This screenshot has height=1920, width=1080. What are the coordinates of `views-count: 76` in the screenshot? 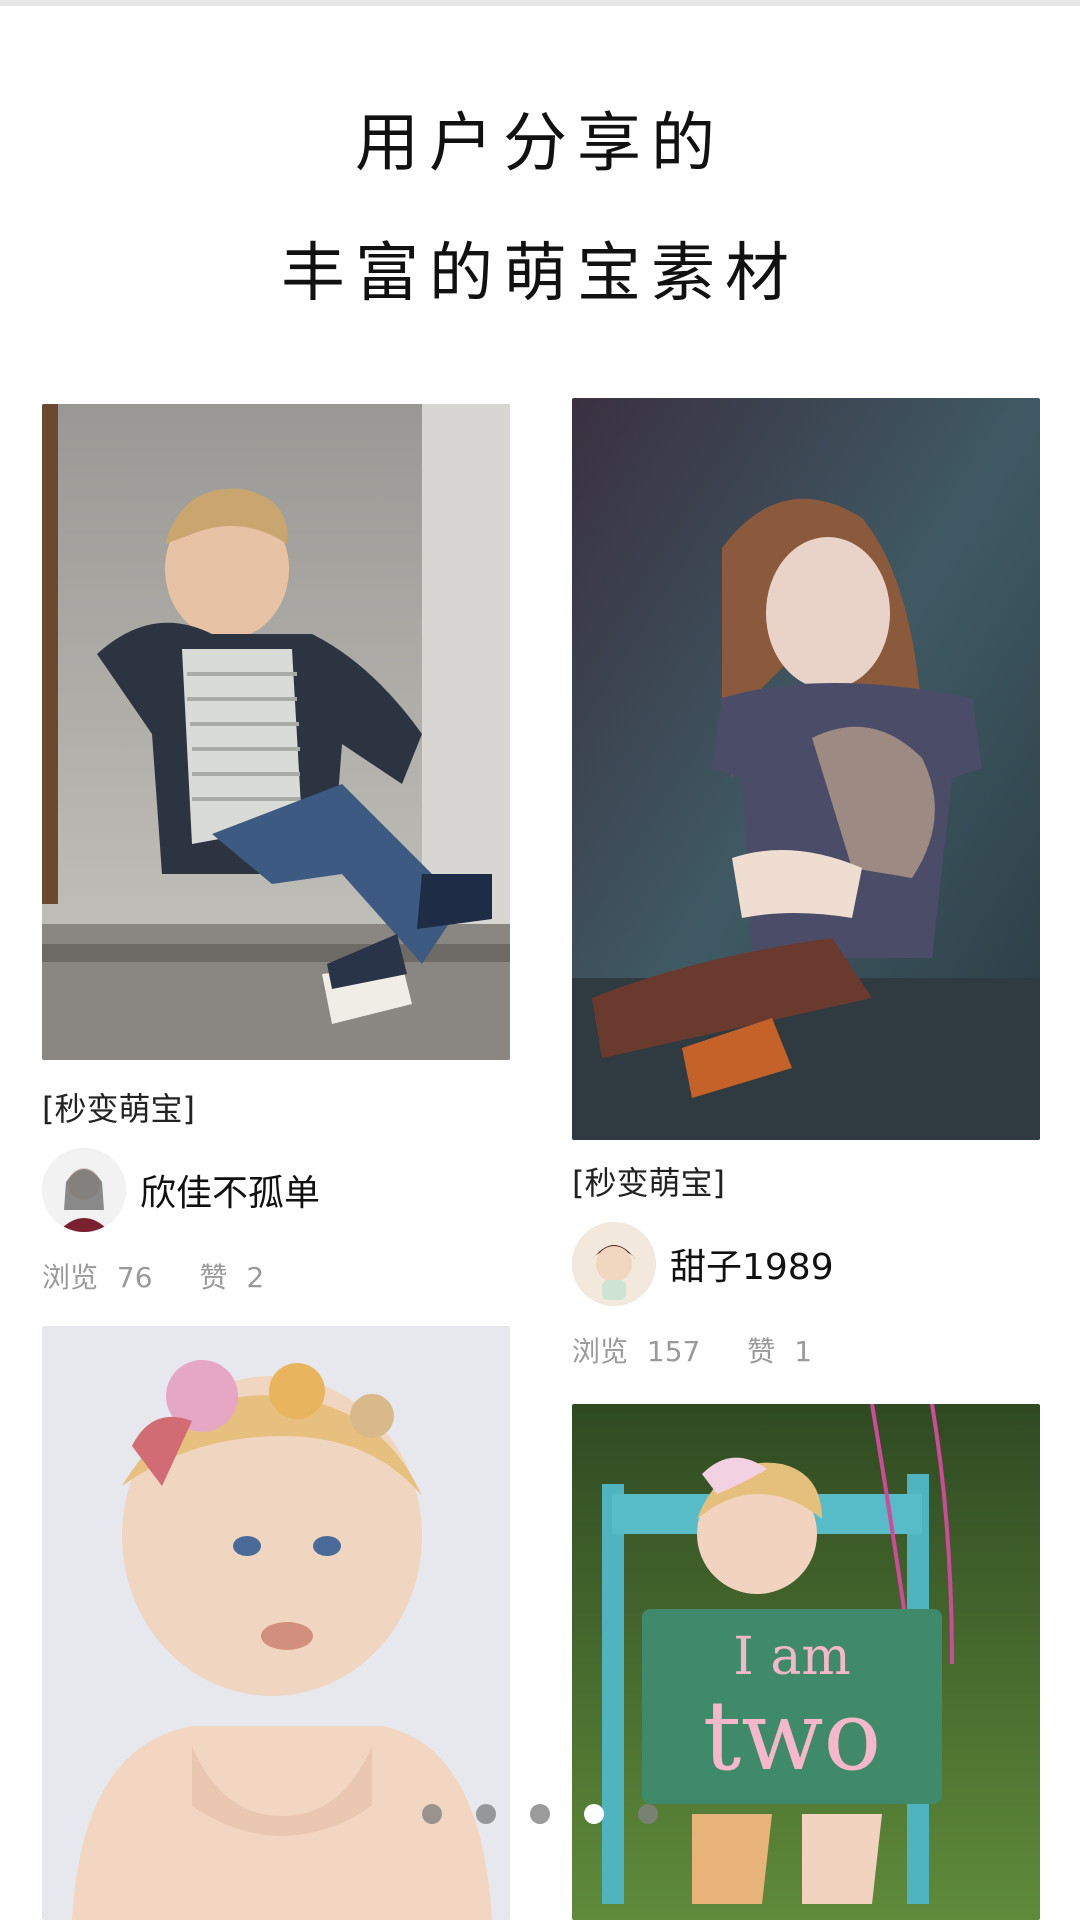 It's located at (134, 1277).